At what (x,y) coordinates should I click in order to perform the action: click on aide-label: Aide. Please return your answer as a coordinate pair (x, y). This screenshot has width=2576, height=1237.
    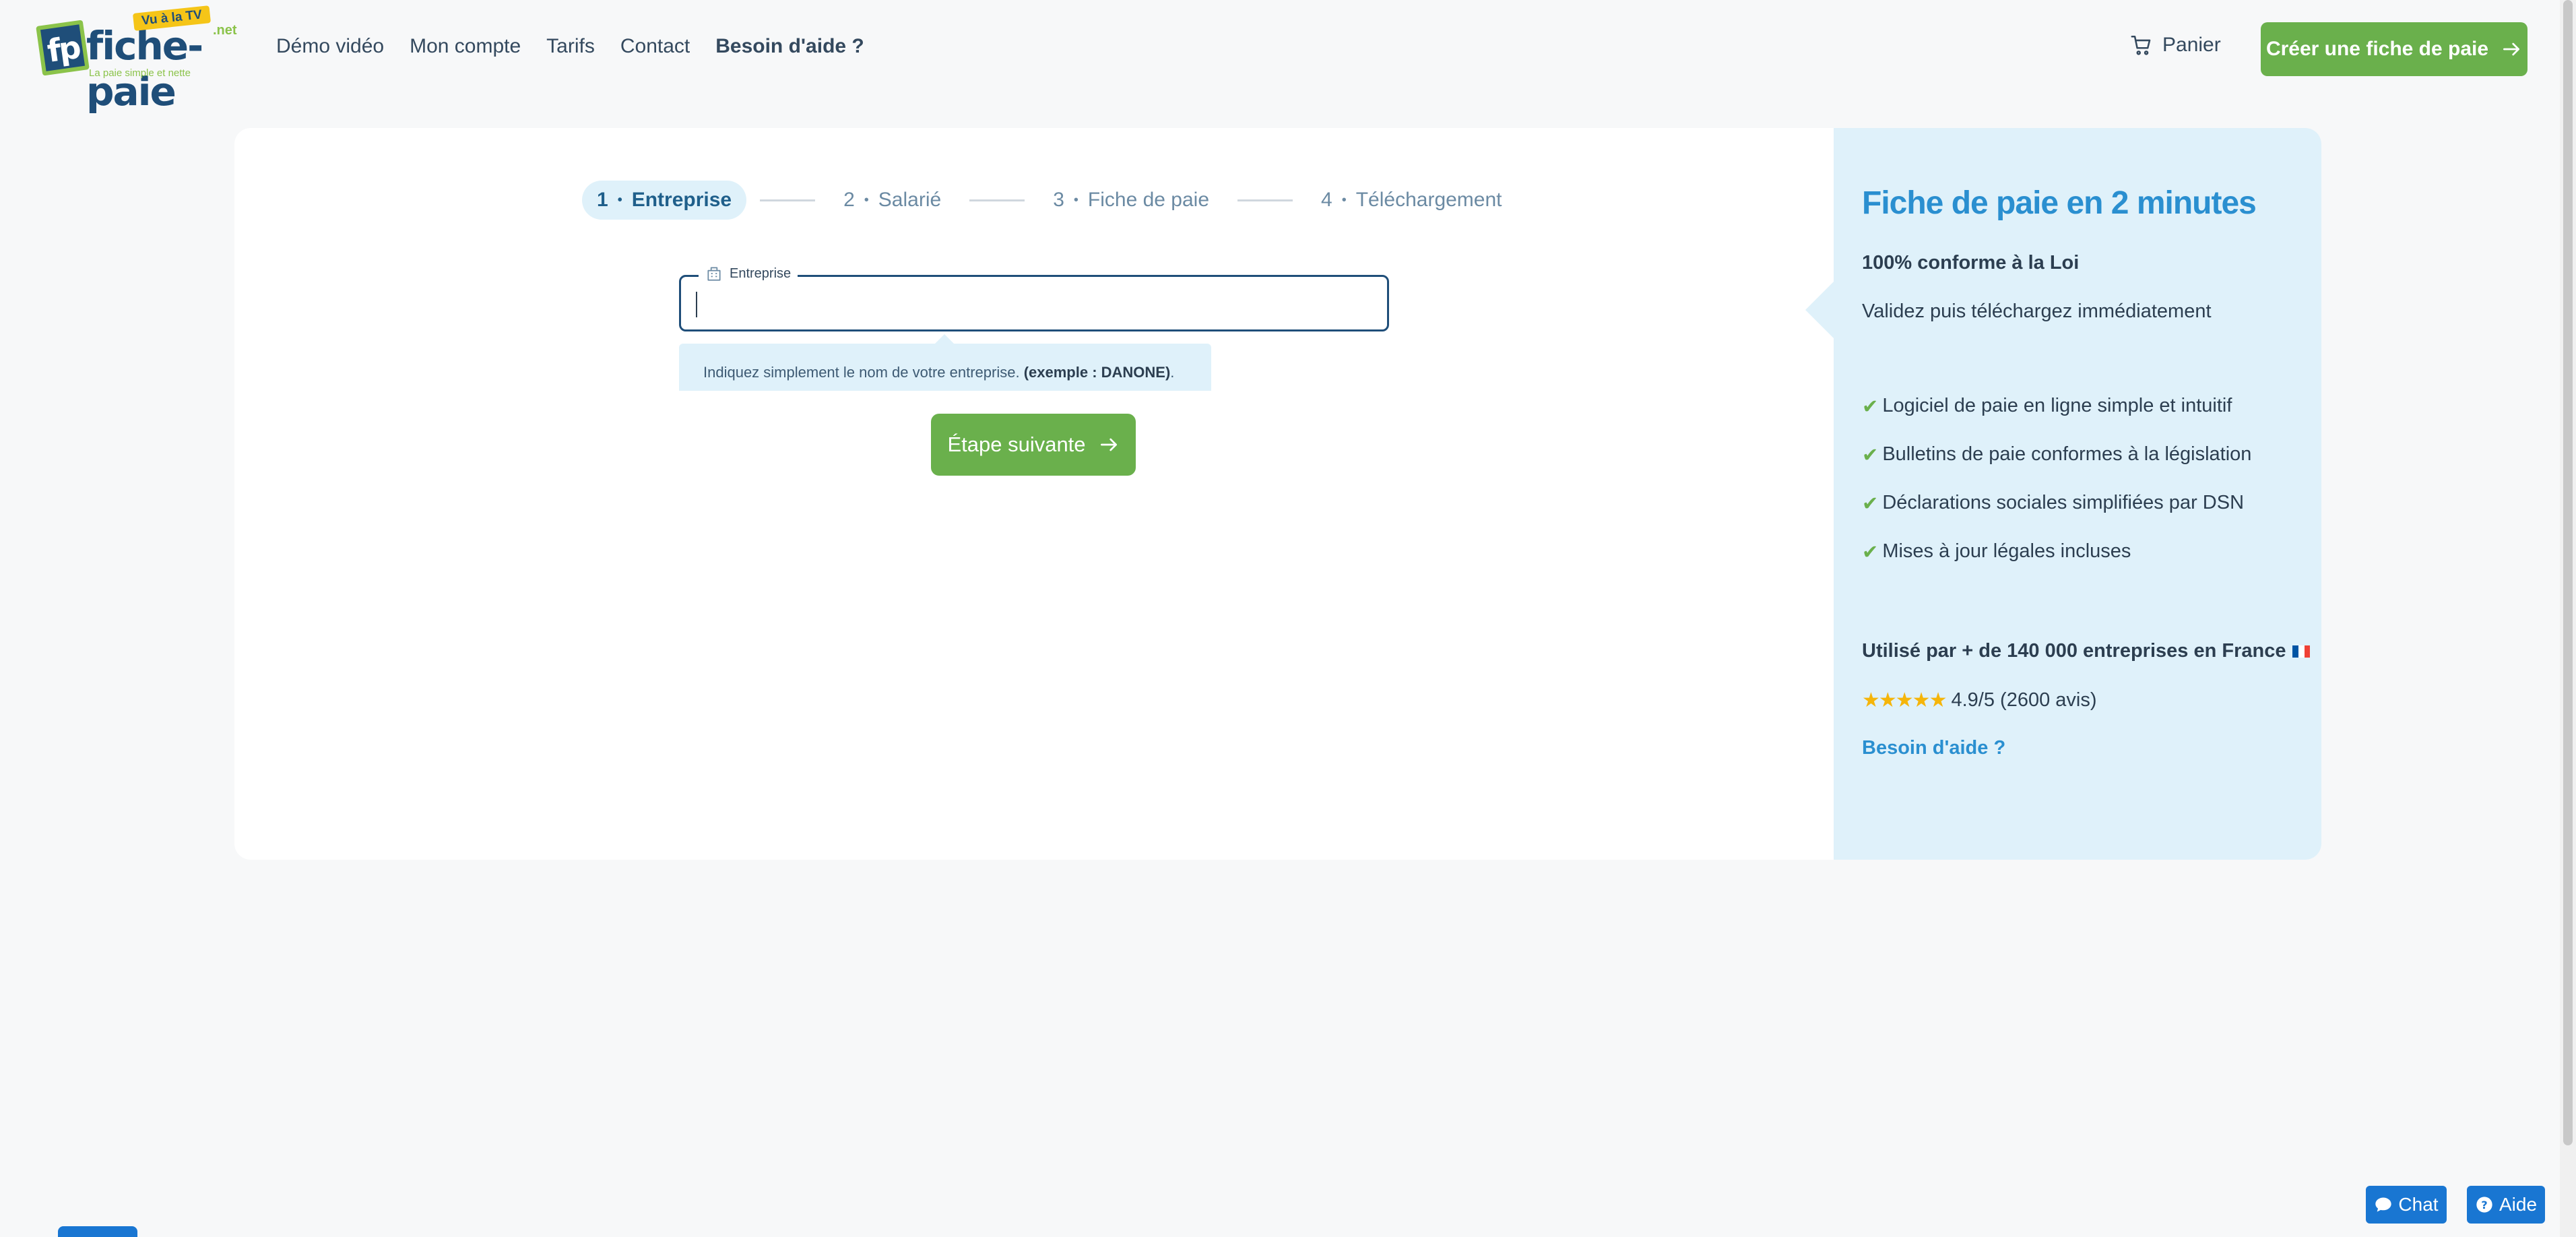
    Looking at the image, I should click on (2519, 1204).